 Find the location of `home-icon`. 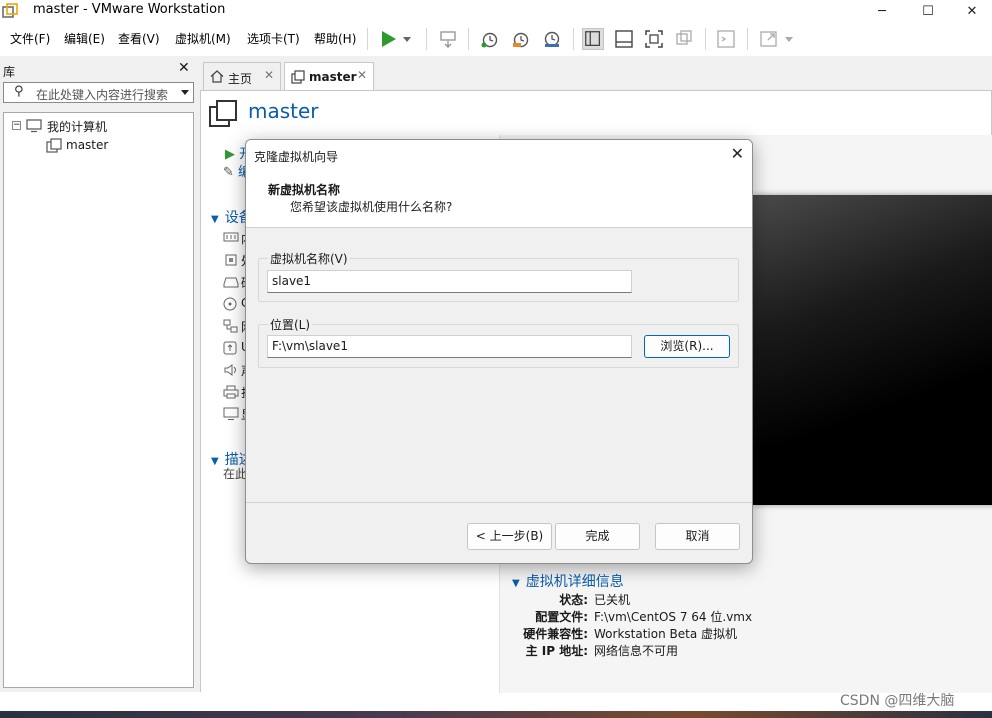

home-icon is located at coordinates (217, 76).